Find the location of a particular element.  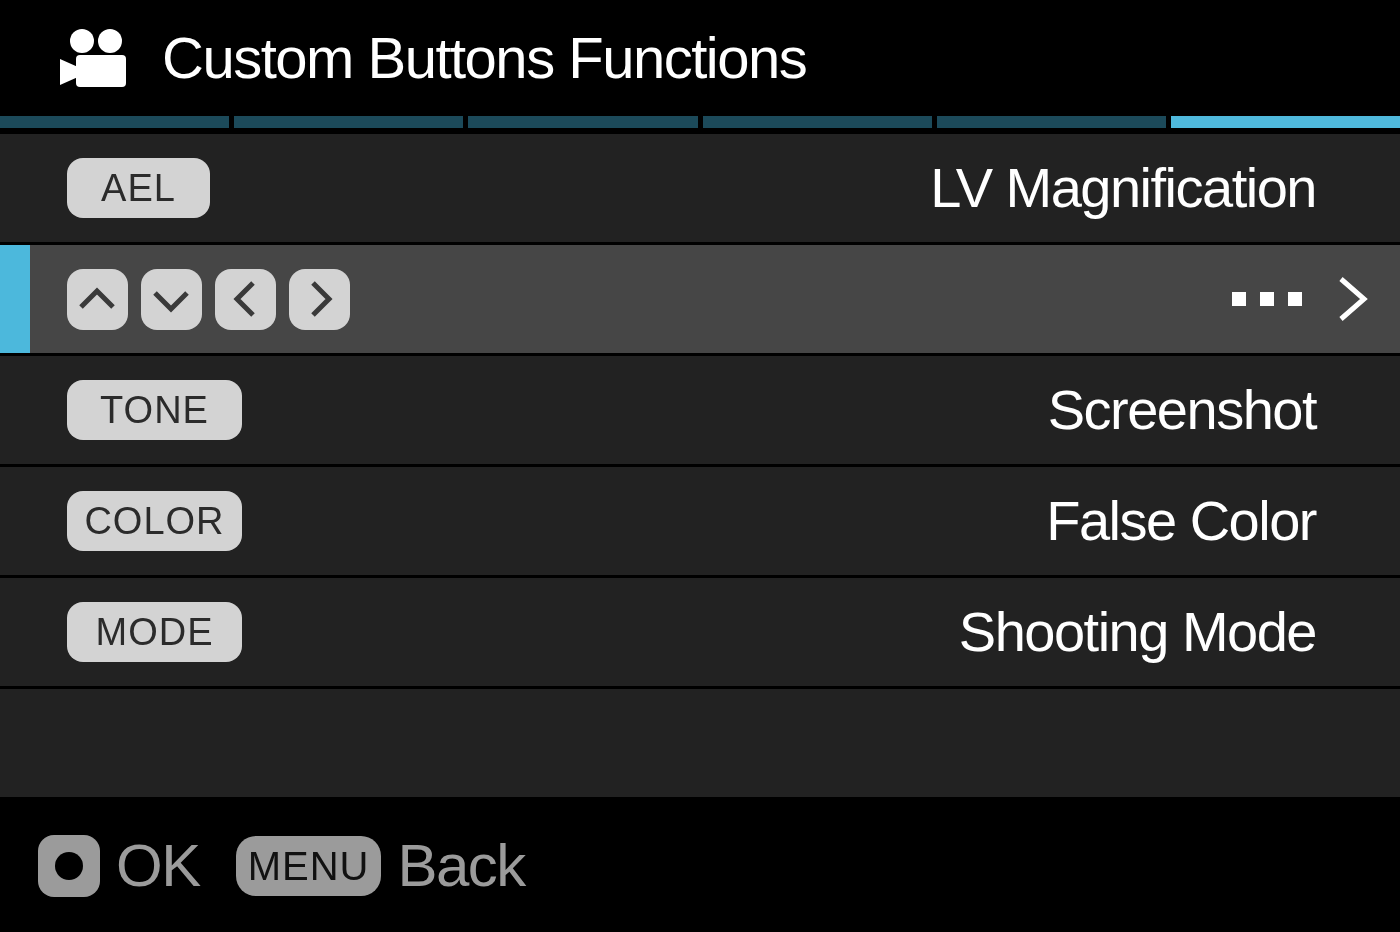

menu-row is located at coordinates (700, 299).